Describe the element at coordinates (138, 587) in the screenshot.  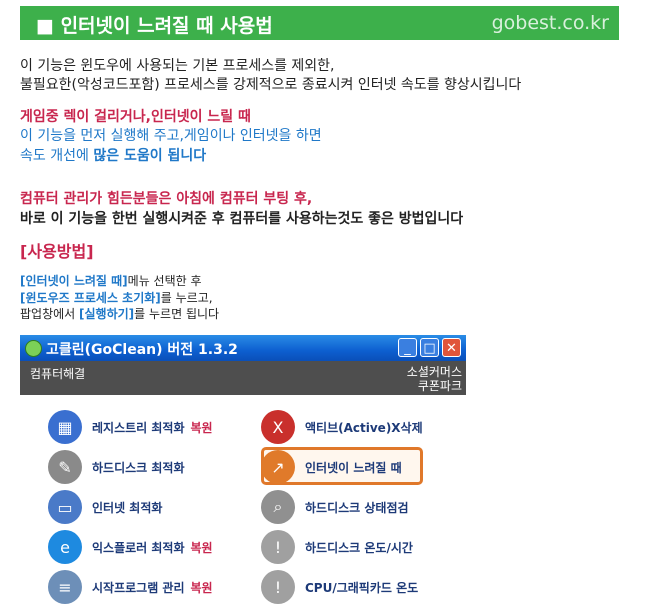
I see `feature-label: 시작프로그램 관리` at that location.